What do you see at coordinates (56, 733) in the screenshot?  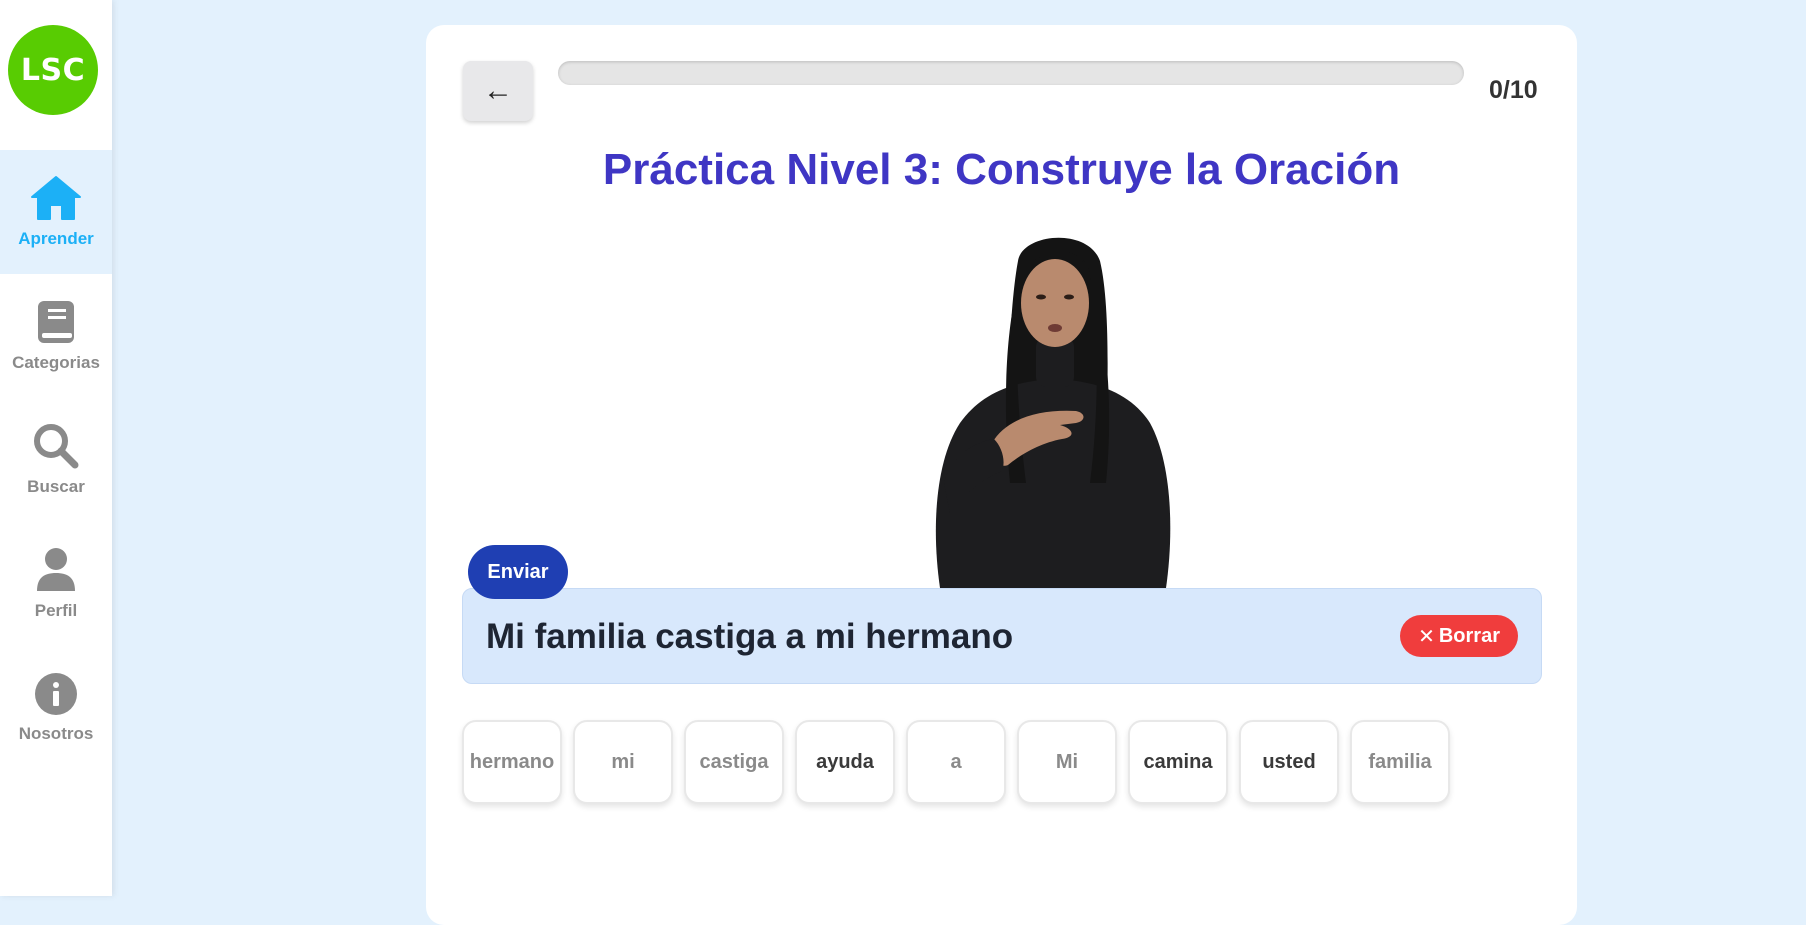 I see `sidebar-item-label: Nosotros` at bounding box center [56, 733].